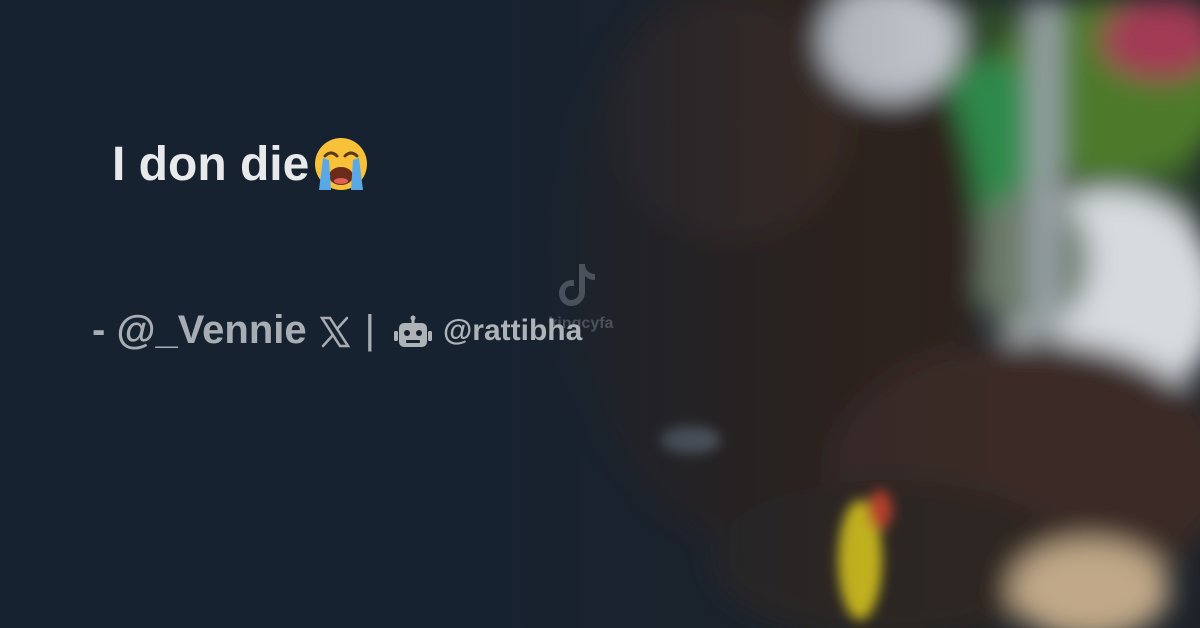 The height and width of the screenshot is (628, 1200). What do you see at coordinates (341, 164) in the screenshot?
I see `loudly-crying-face-icon` at bounding box center [341, 164].